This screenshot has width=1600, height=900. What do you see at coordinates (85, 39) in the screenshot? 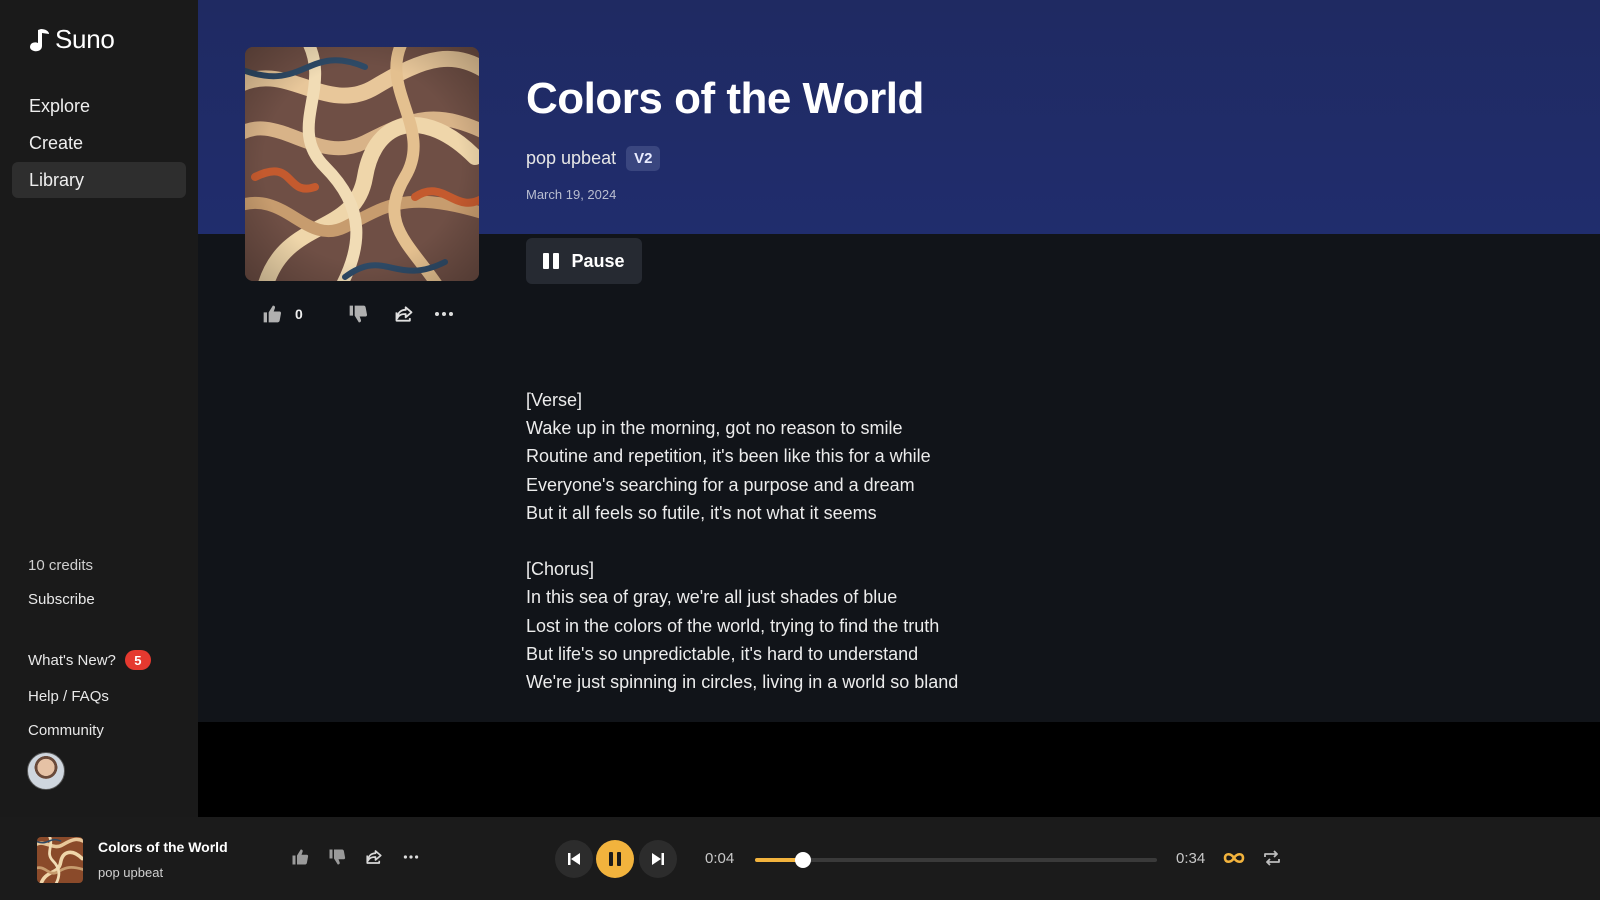
I see `brand-name: Suno` at bounding box center [85, 39].